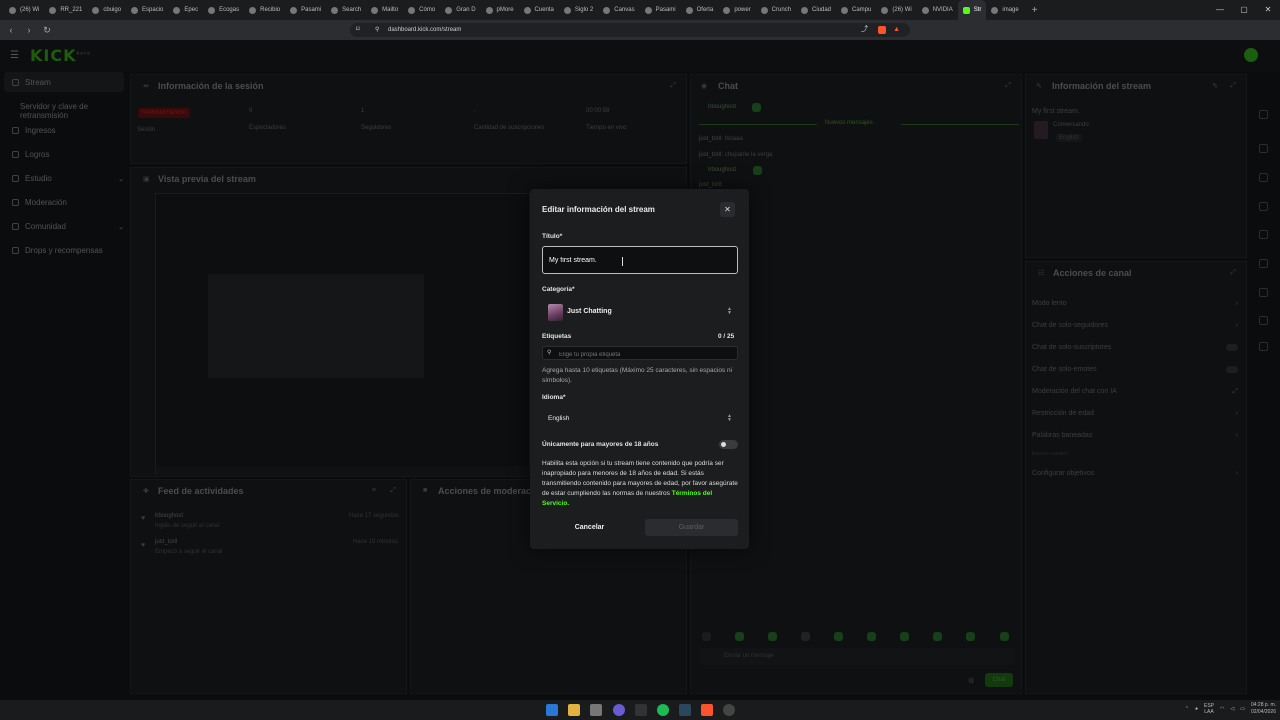  Describe the element at coordinates (665, 10) in the screenshot. I see `tab-label: Pasami` at that location.